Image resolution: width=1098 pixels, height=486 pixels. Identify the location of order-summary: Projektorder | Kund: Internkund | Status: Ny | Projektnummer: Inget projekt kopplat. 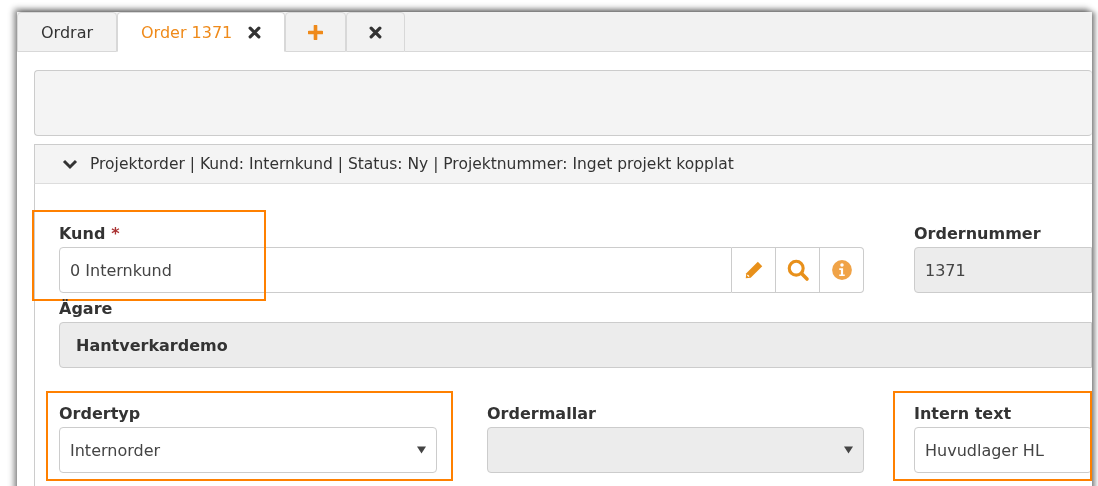
(412, 164).